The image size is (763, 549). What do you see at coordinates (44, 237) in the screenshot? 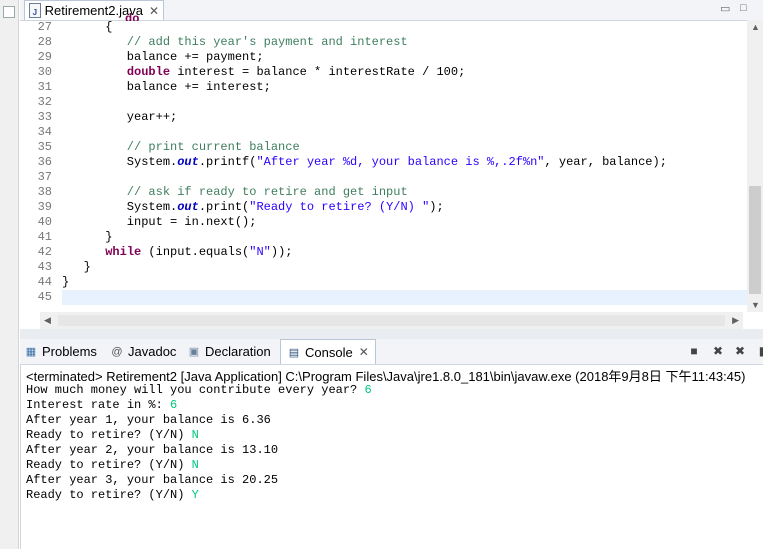
I see `line-number: 41` at bounding box center [44, 237].